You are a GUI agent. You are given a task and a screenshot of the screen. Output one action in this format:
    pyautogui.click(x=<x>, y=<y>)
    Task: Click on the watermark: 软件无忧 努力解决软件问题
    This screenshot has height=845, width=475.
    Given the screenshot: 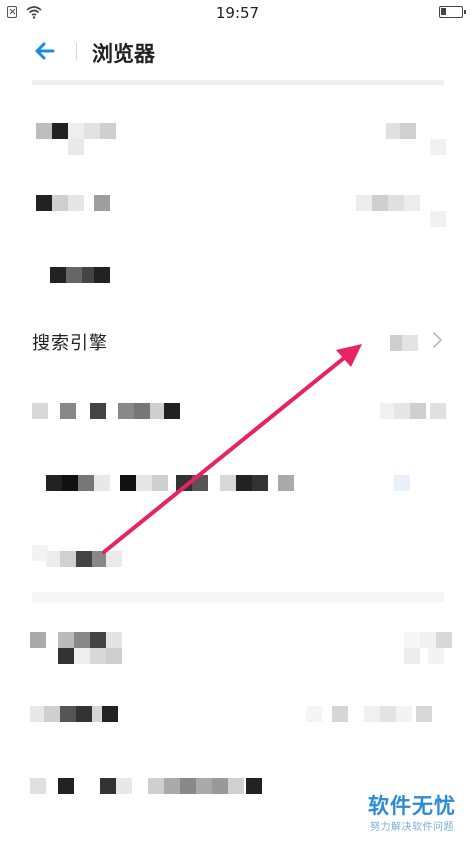 What is the action you would take?
    pyautogui.click(x=410, y=812)
    